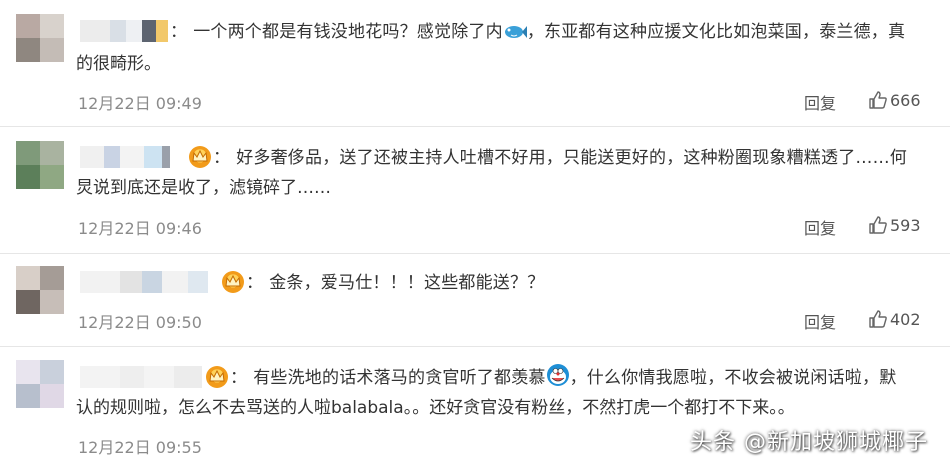 The image size is (950, 470). I want to click on comment-text: ：好多奢侈品，送了还被主持人吐槽不好用，只能送更好的，这种粉圈现象糟糕透了……何, so click(560, 158).